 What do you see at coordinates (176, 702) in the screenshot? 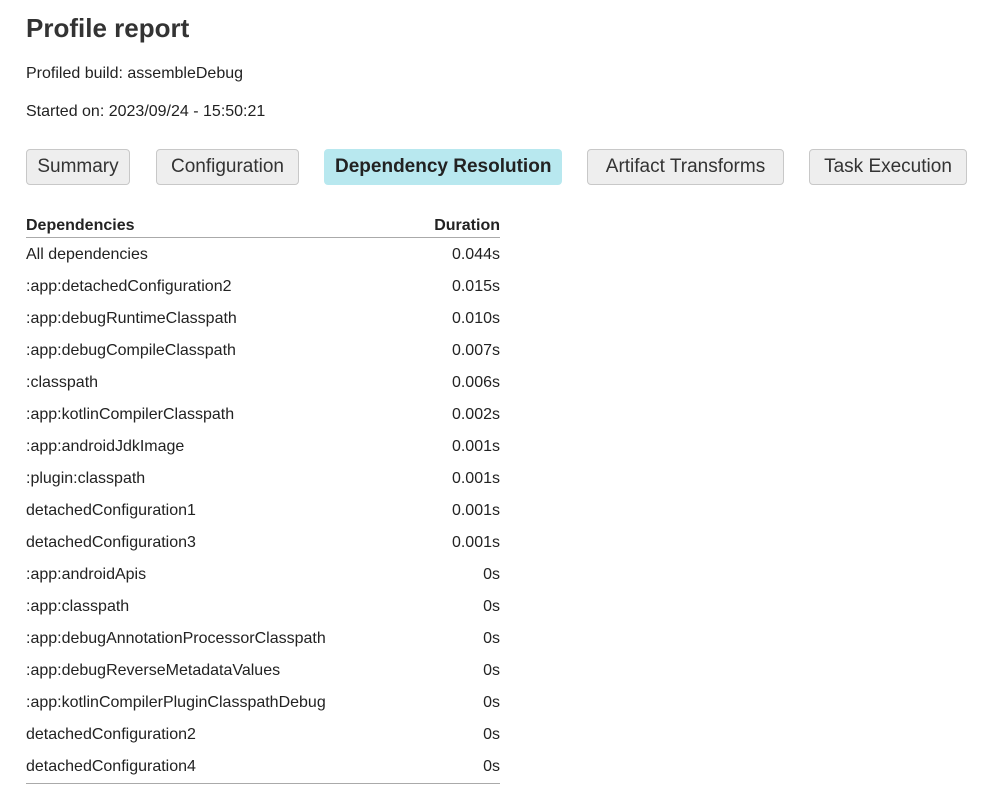
I see `dependency-name: :app:kotlinCompilerPluginClasspathDebug` at bounding box center [176, 702].